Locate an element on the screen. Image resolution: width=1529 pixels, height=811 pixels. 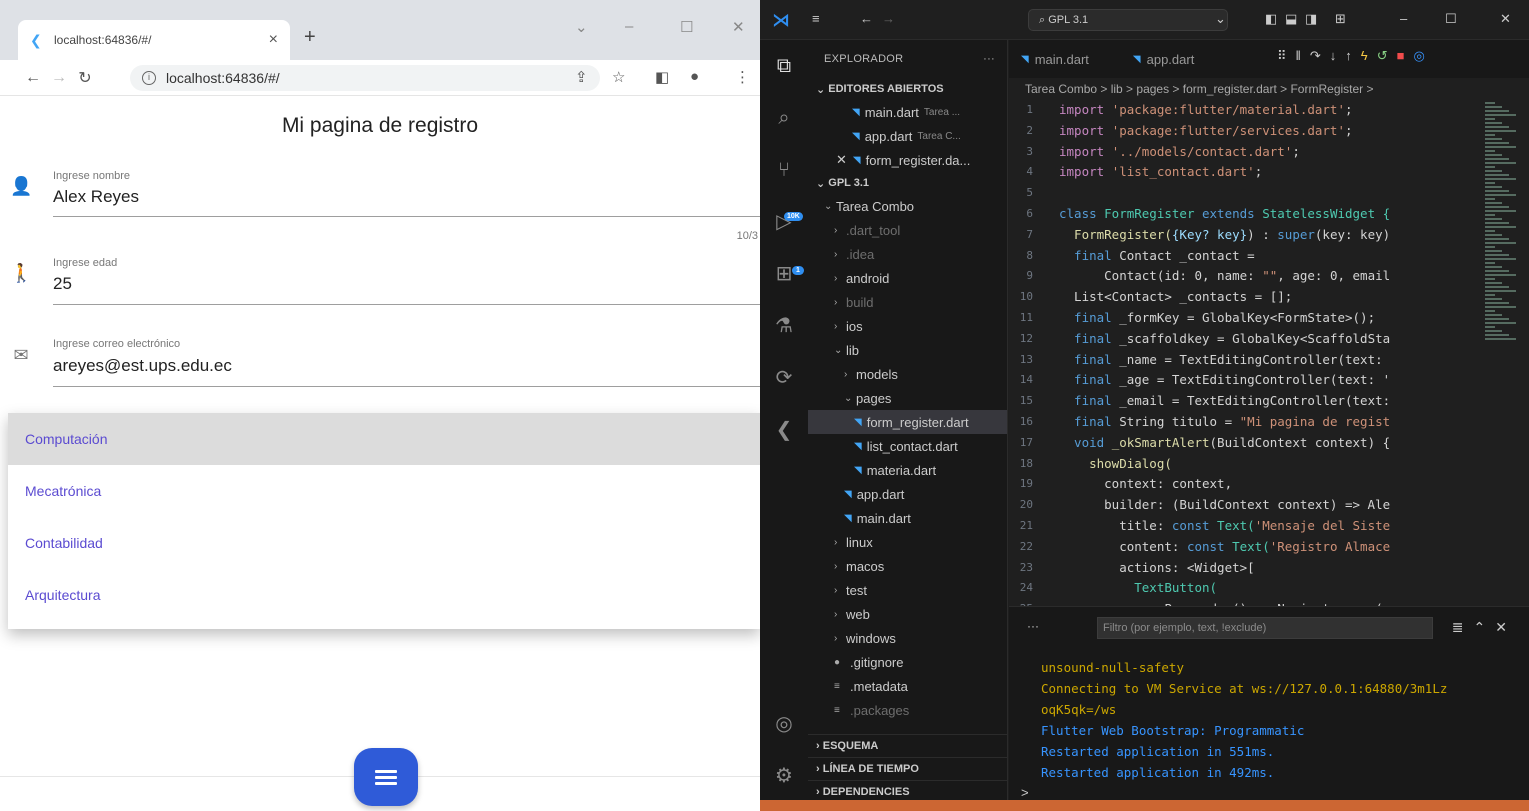
email-value: areyes@est.ups.edu.ec is located at coordinates (142, 366).